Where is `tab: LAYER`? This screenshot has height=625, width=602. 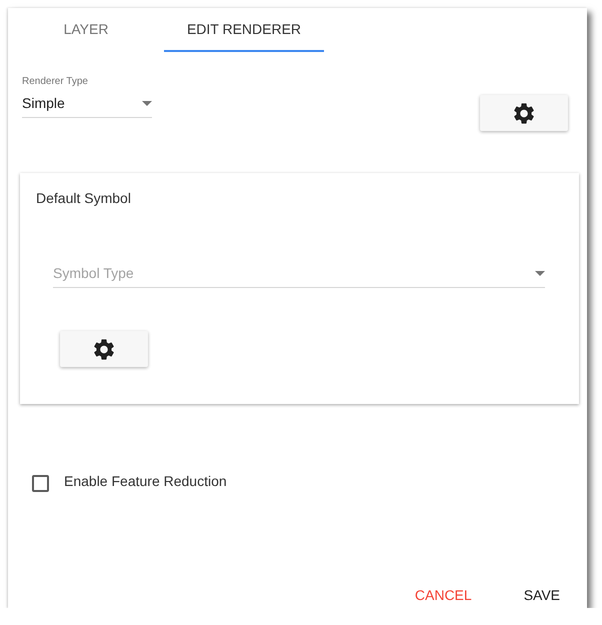 tab: LAYER is located at coordinates (86, 30).